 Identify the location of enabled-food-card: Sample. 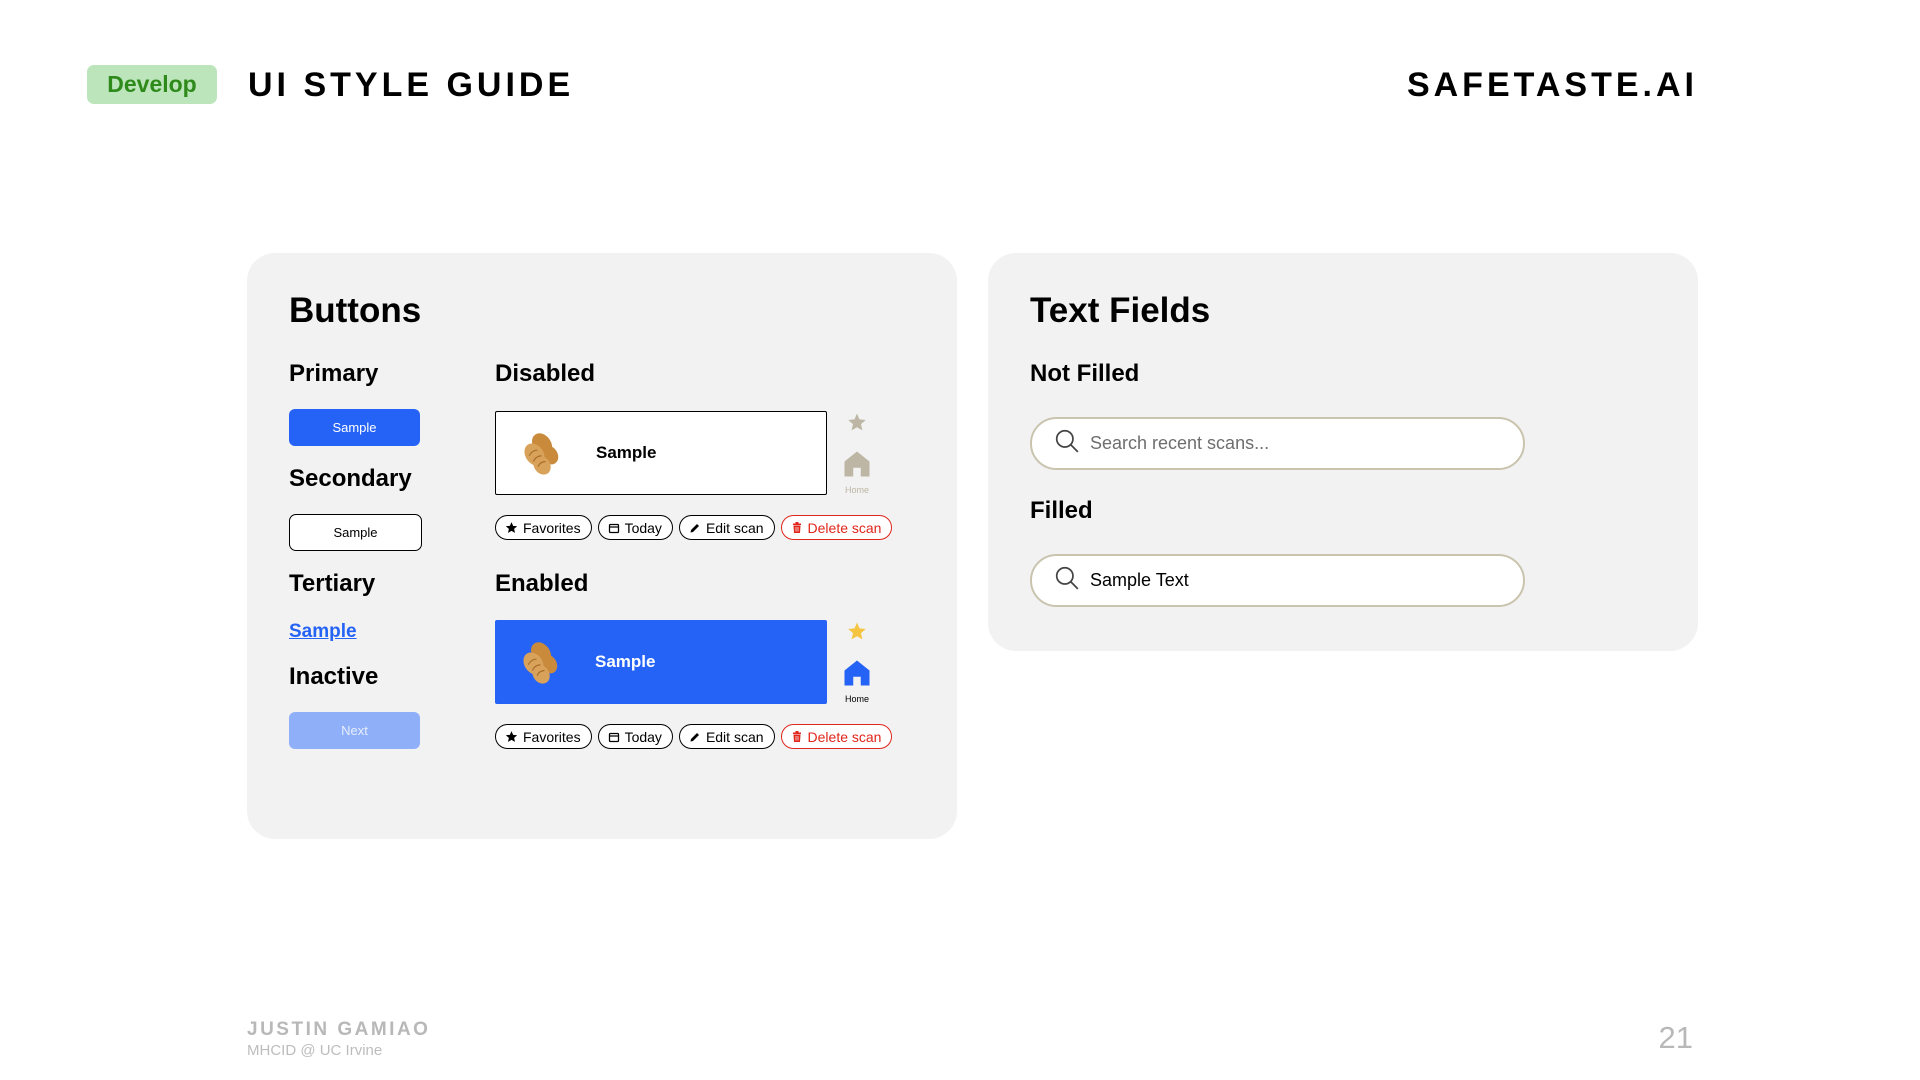
(661, 662).